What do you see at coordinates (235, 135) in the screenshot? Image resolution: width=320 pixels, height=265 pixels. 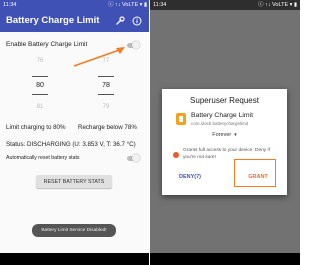 I see `dropdown-icon: ▾` at bounding box center [235, 135].